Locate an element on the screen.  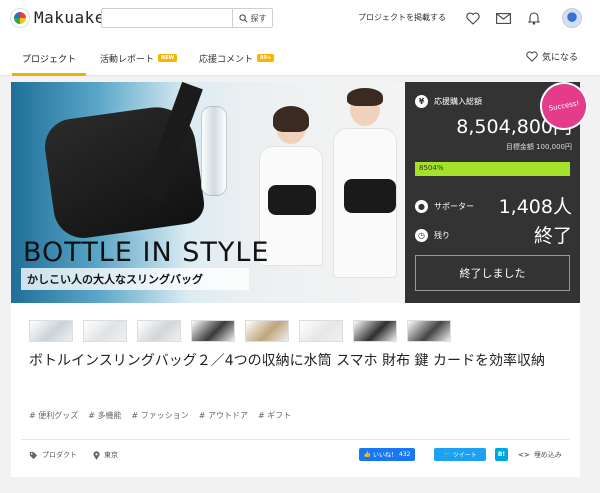
tab-label: 活動レポート is located at coordinates (127, 59).